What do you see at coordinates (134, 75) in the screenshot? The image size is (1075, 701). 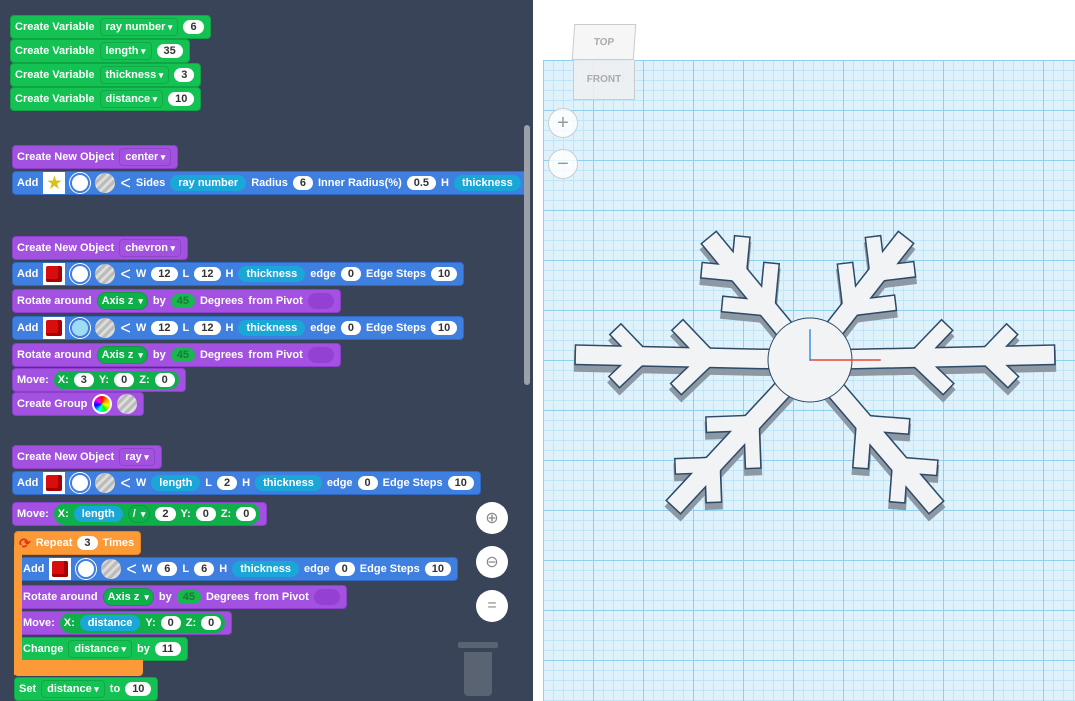 I see `variable-dropdown: thickness` at bounding box center [134, 75].